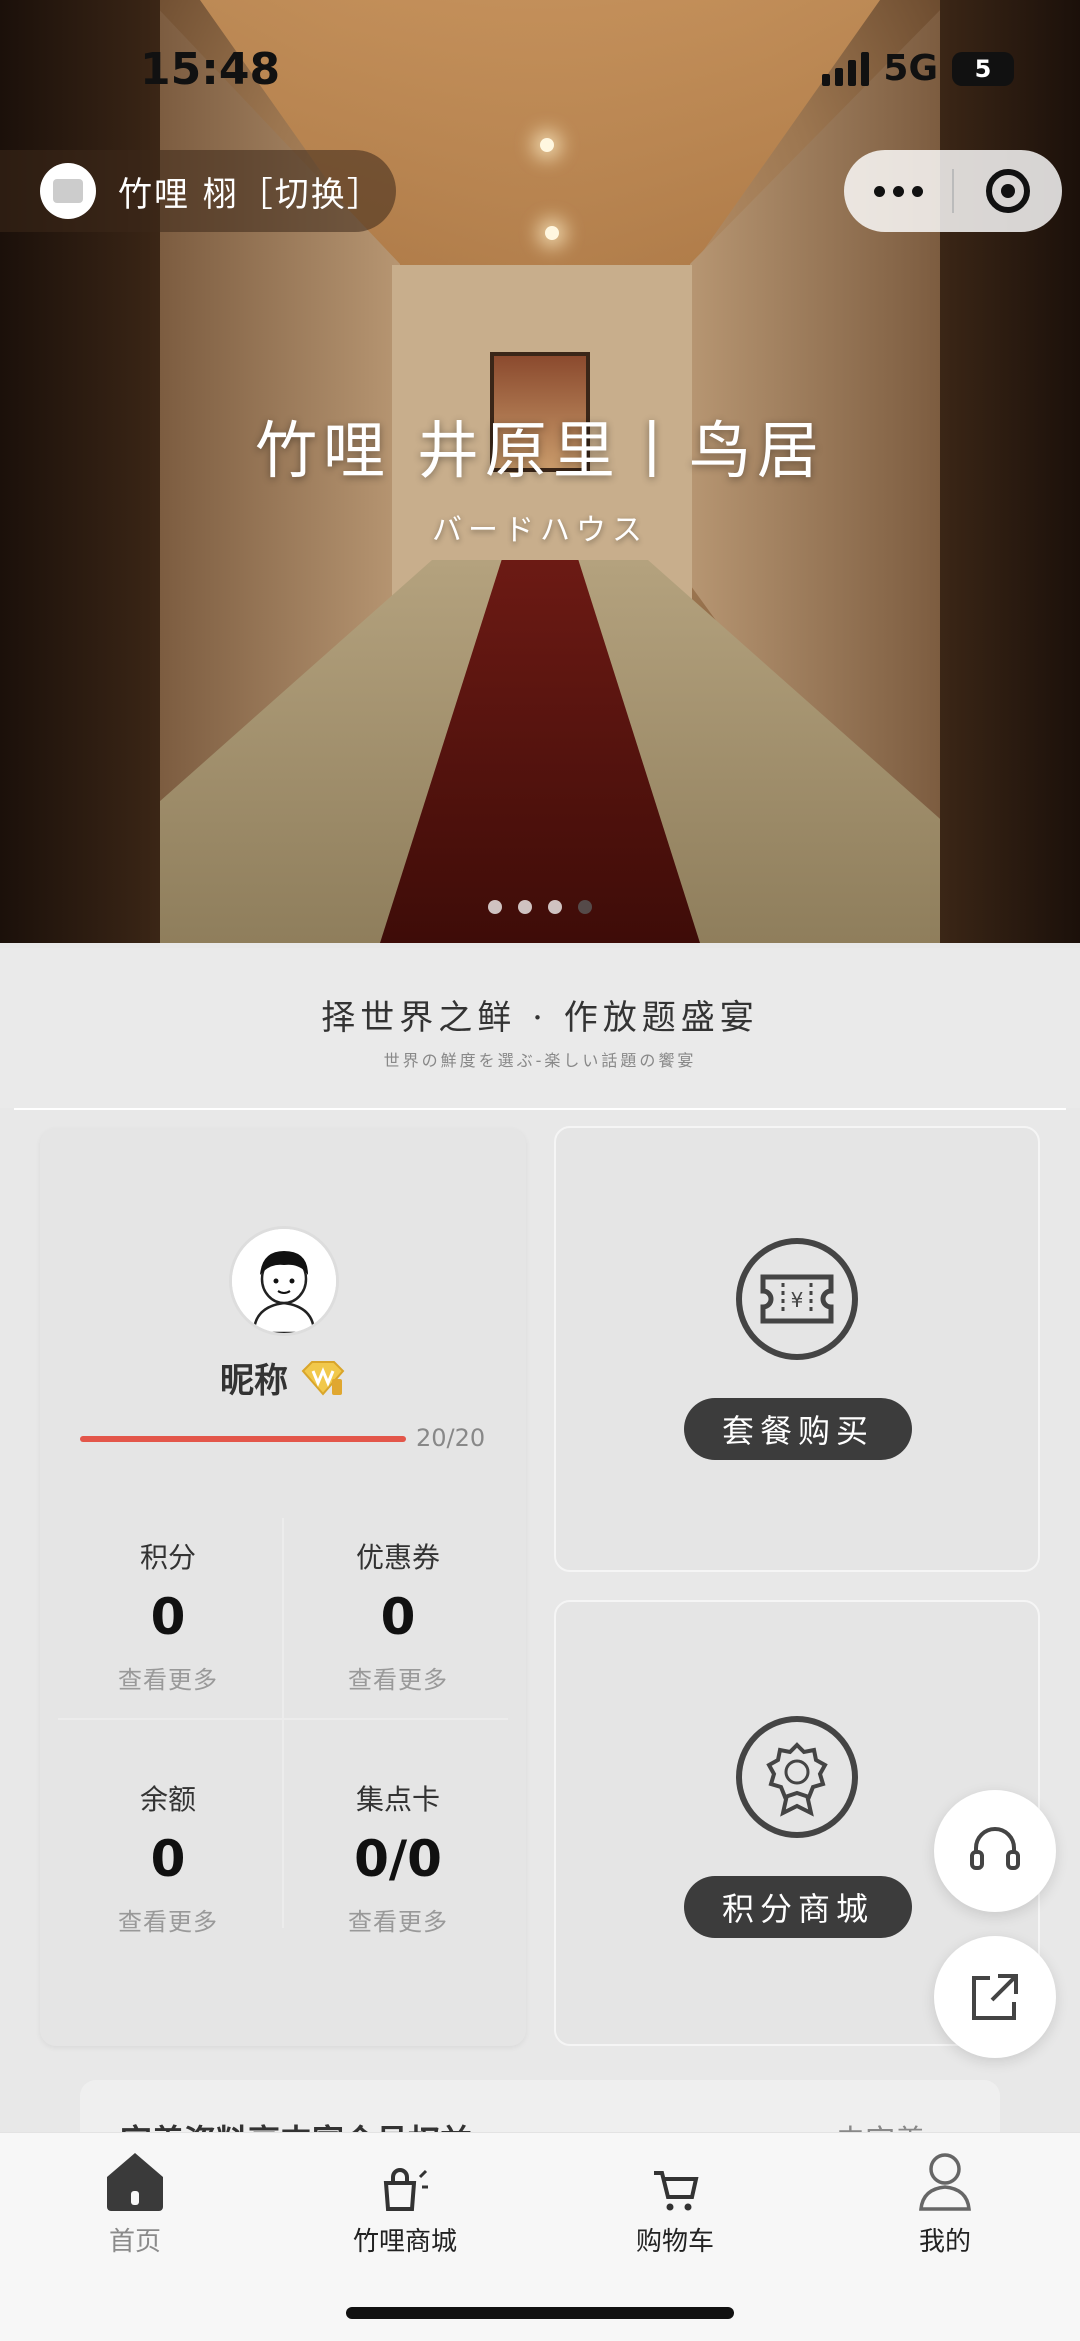 The height and width of the screenshot is (2341, 1080). I want to click on tab-label: 首页, so click(134, 2242).